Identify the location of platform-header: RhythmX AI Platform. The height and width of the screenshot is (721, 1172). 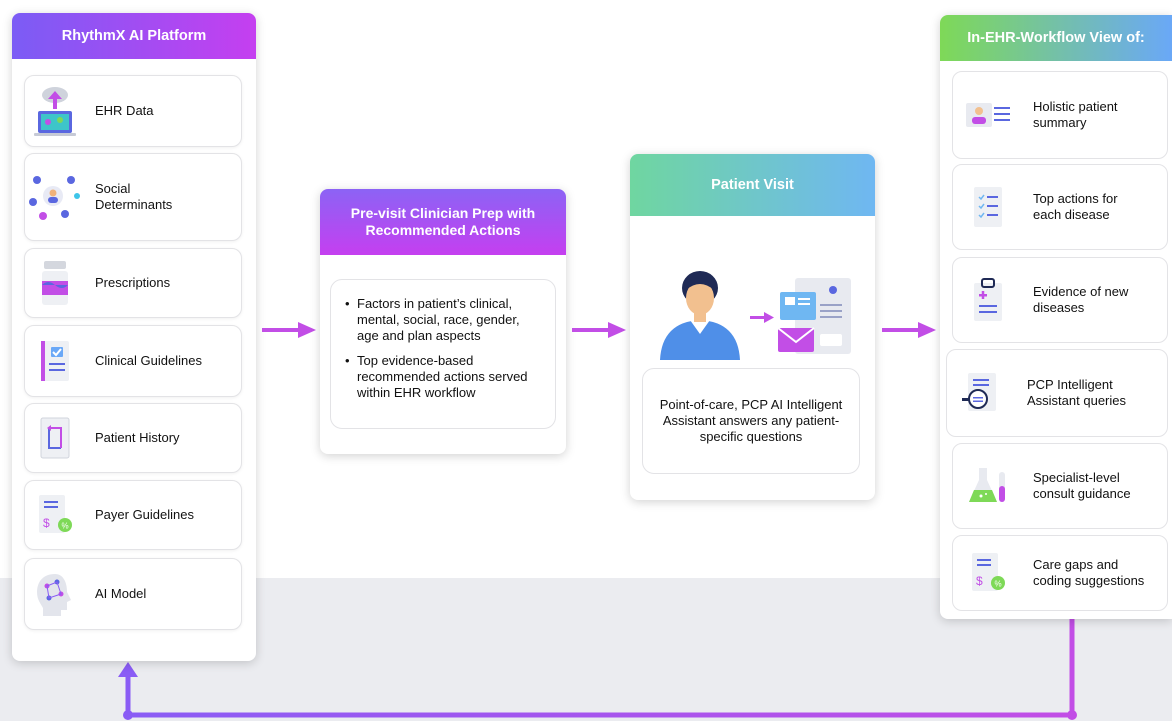
(134, 36).